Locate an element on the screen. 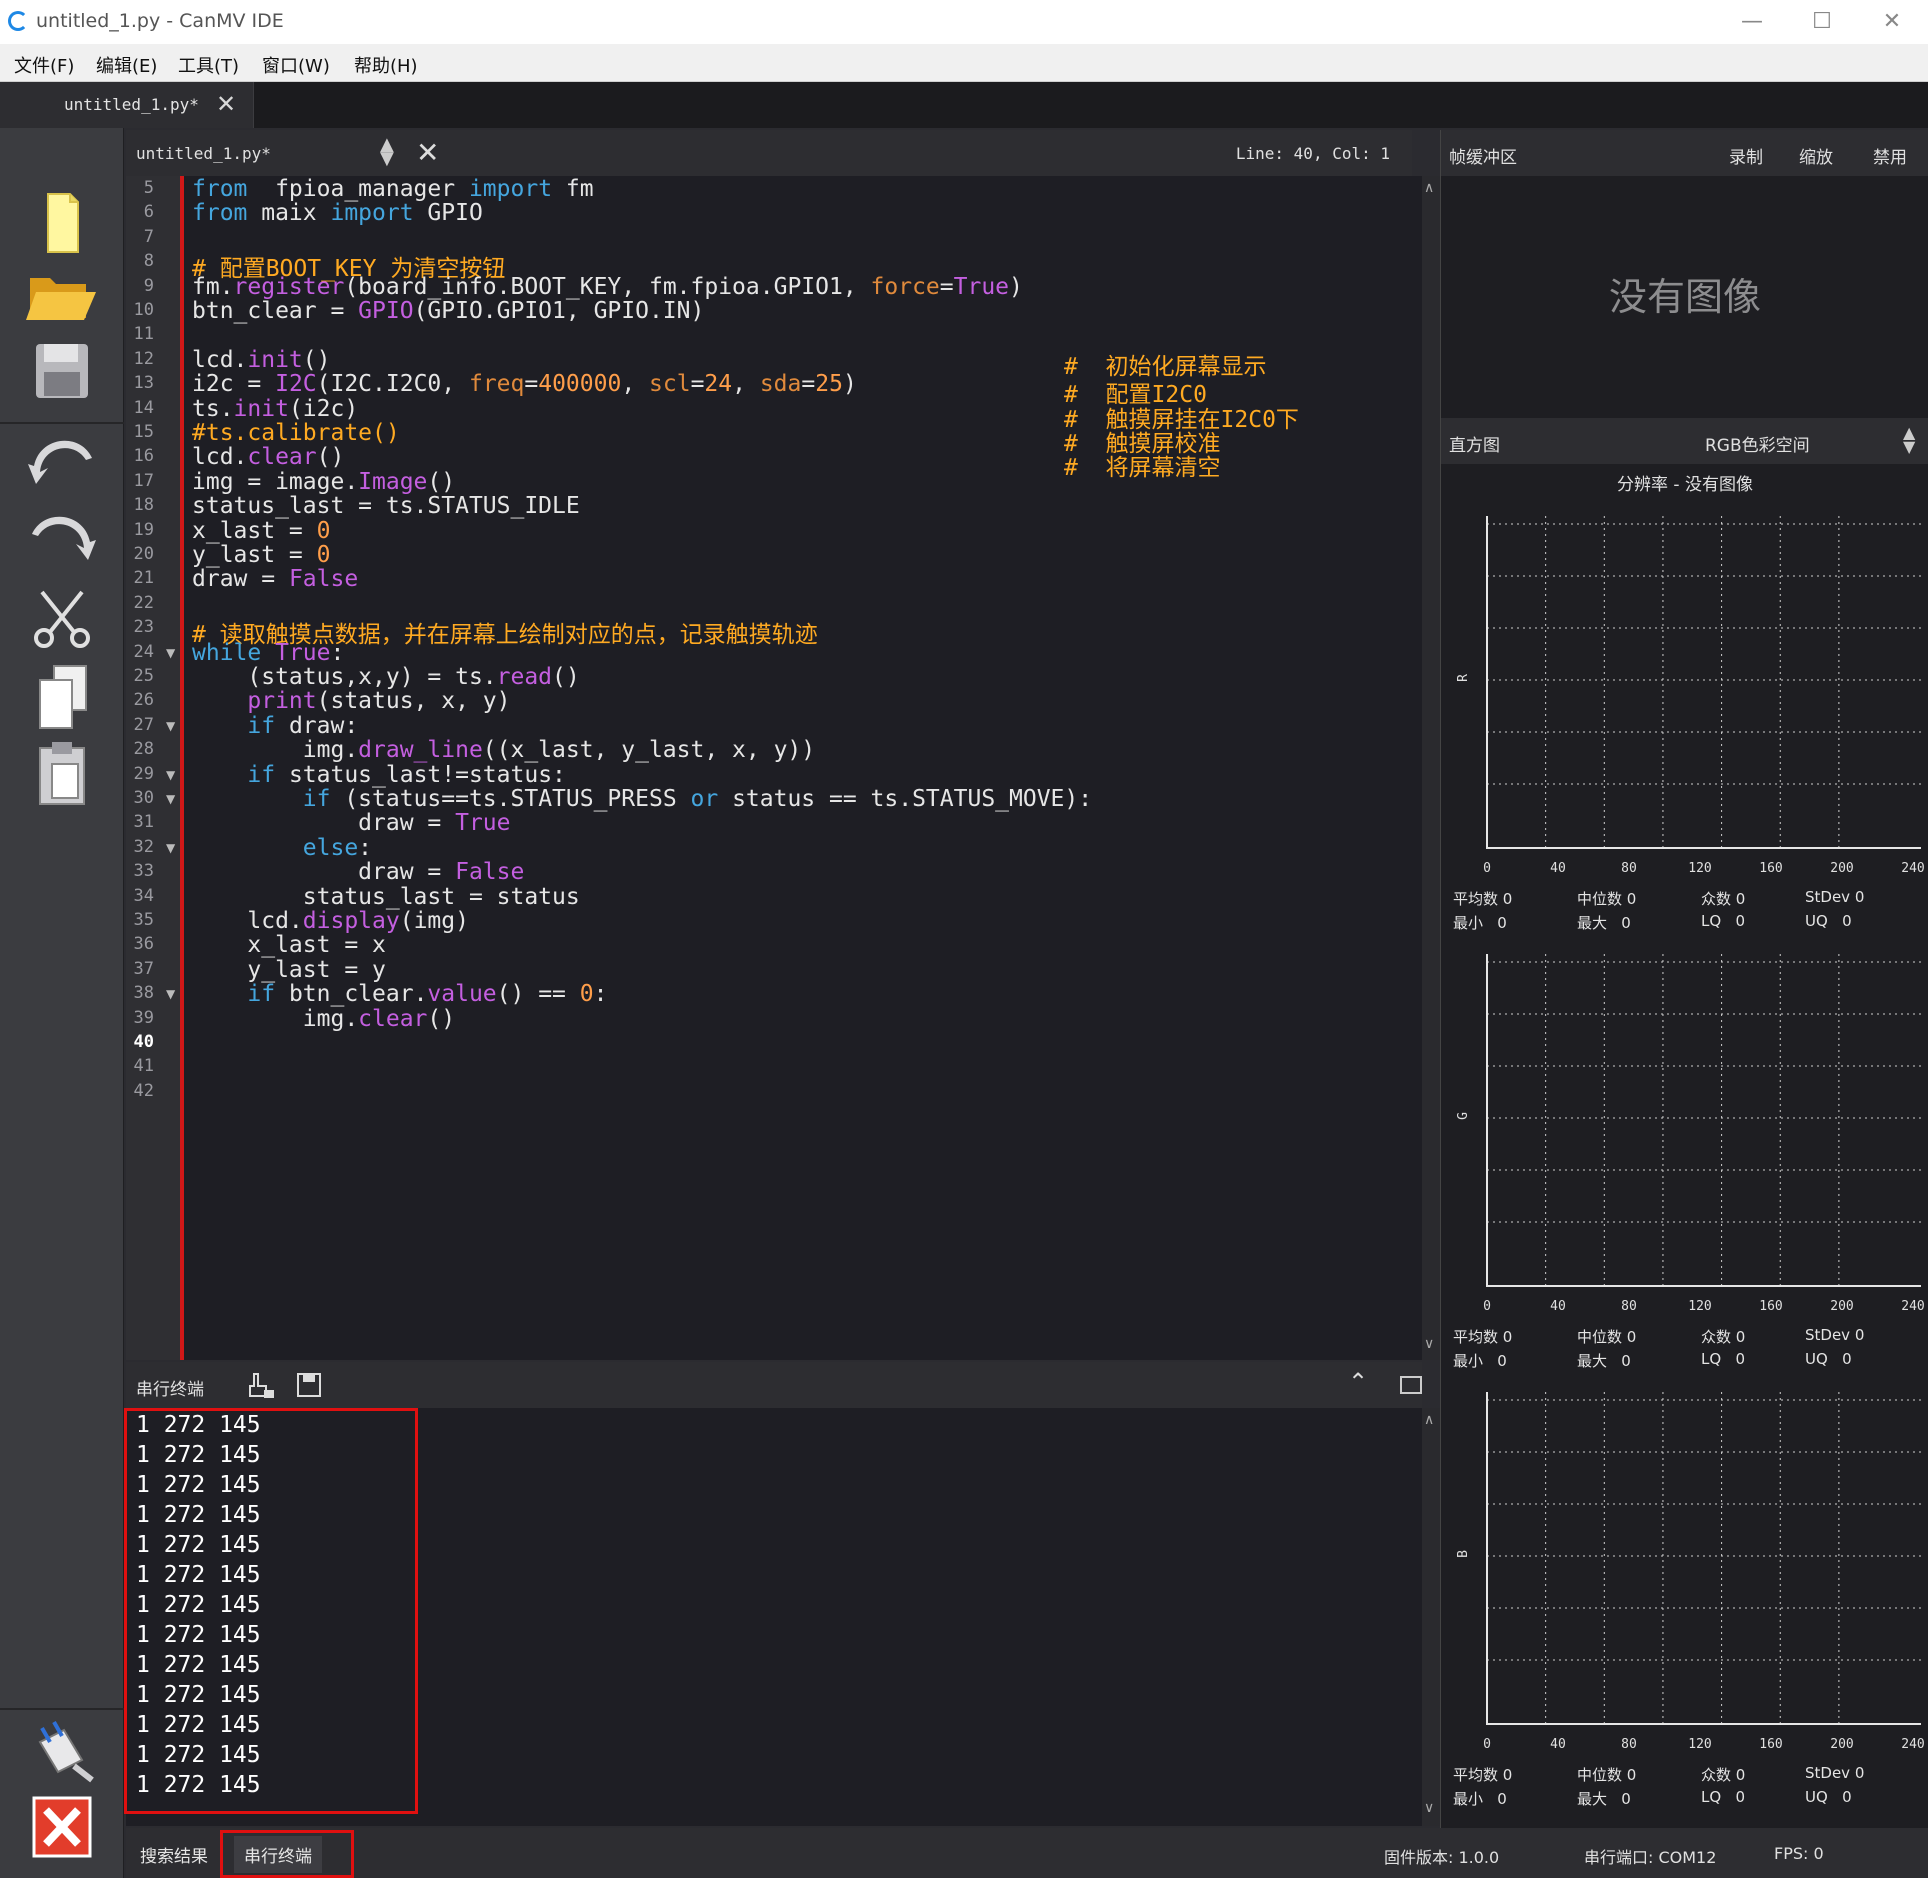 The image size is (1928, 1878). save-icon is located at coordinates (62, 371).